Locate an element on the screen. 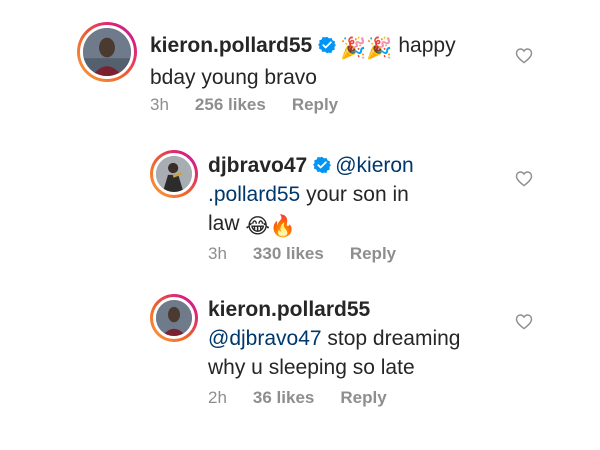  comment-body: bday young bravo is located at coordinates (233, 77).